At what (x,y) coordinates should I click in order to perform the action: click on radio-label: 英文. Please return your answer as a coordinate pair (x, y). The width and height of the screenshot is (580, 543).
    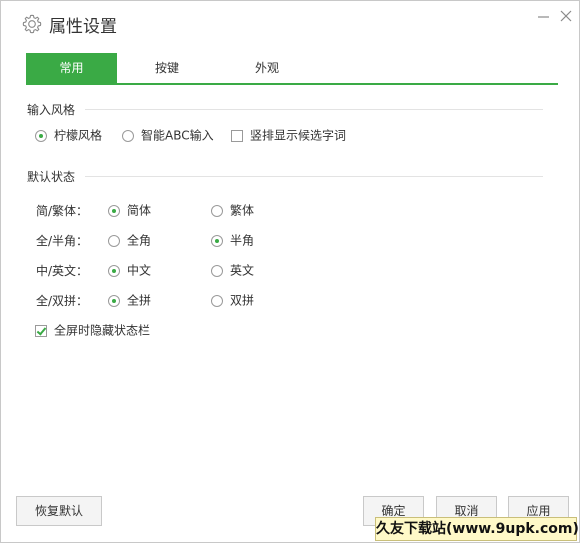
    Looking at the image, I should click on (242, 270).